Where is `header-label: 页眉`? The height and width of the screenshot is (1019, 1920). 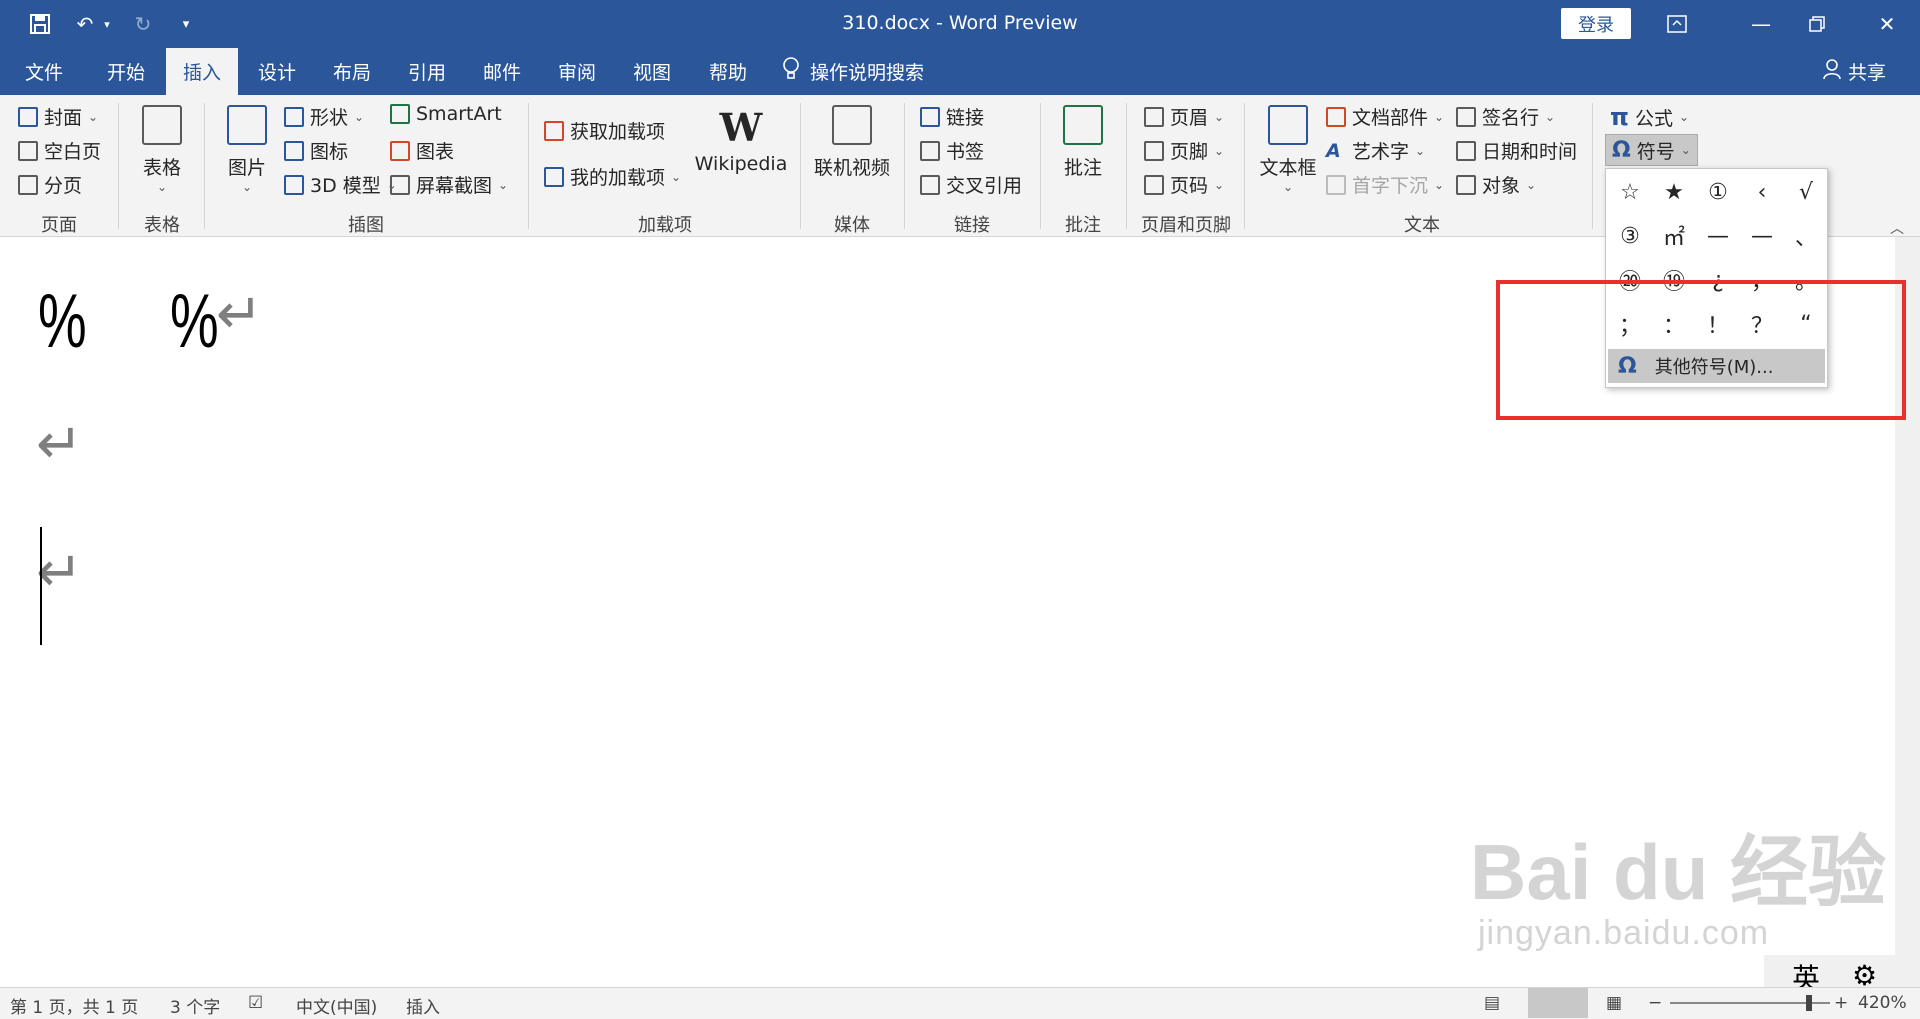
header-label: 页眉 is located at coordinates (1189, 118).